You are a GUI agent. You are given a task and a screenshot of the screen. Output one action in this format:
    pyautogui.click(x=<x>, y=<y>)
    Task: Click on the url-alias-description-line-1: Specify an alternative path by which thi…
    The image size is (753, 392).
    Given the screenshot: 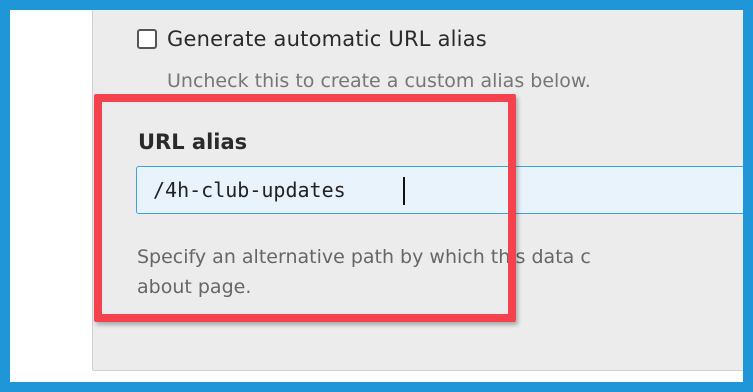 What is the action you would take?
    pyautogui.click(x=364, y=257)
    